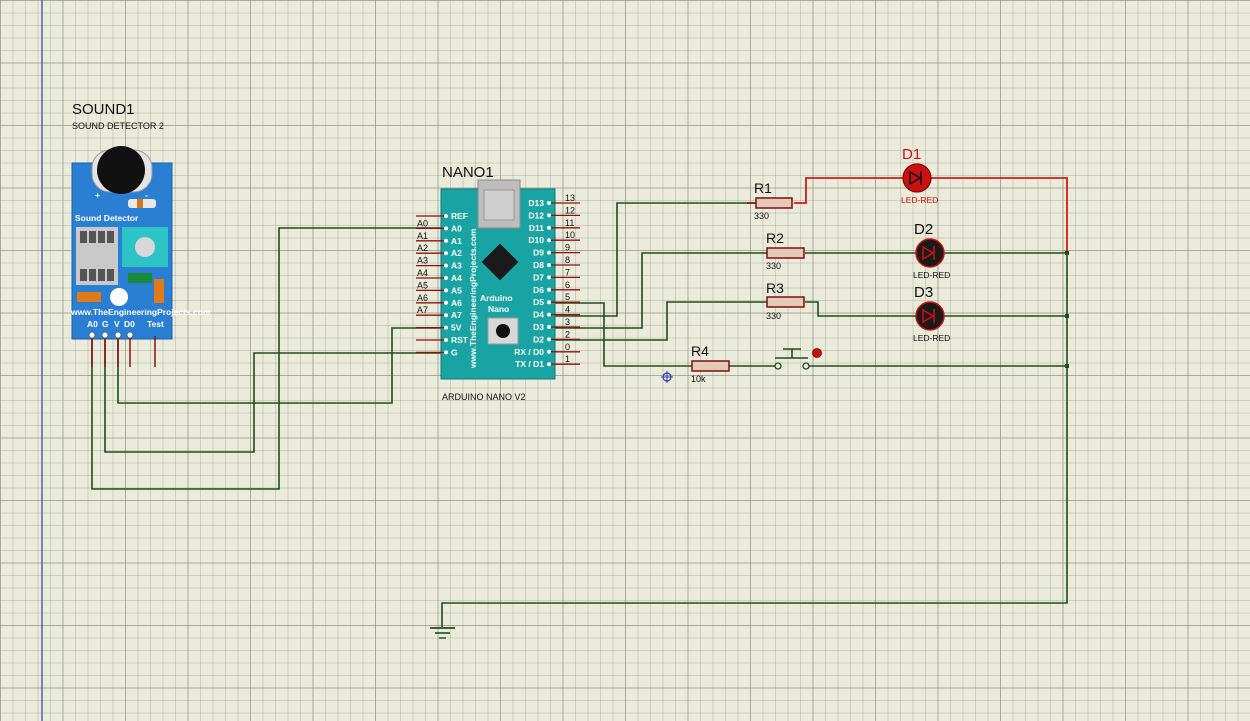 The width and height of the screenshot is (1250, 721). Describe the element at coordinates (567, 347) in the screenshot. I see `nano-pin-number: 0` at that location.